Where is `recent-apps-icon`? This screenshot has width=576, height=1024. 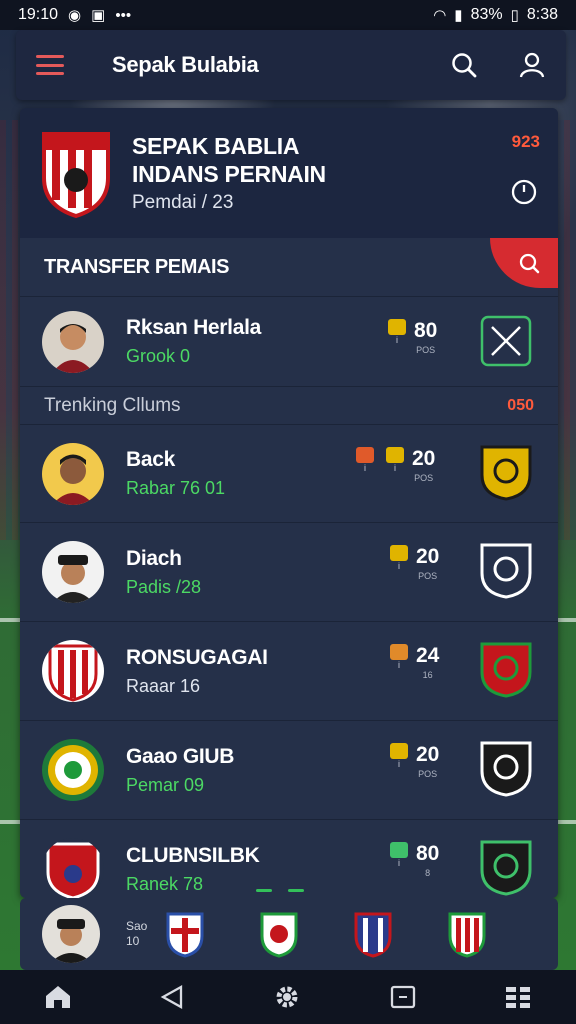 recent-apps-icon is located at coordinates (403, 997).